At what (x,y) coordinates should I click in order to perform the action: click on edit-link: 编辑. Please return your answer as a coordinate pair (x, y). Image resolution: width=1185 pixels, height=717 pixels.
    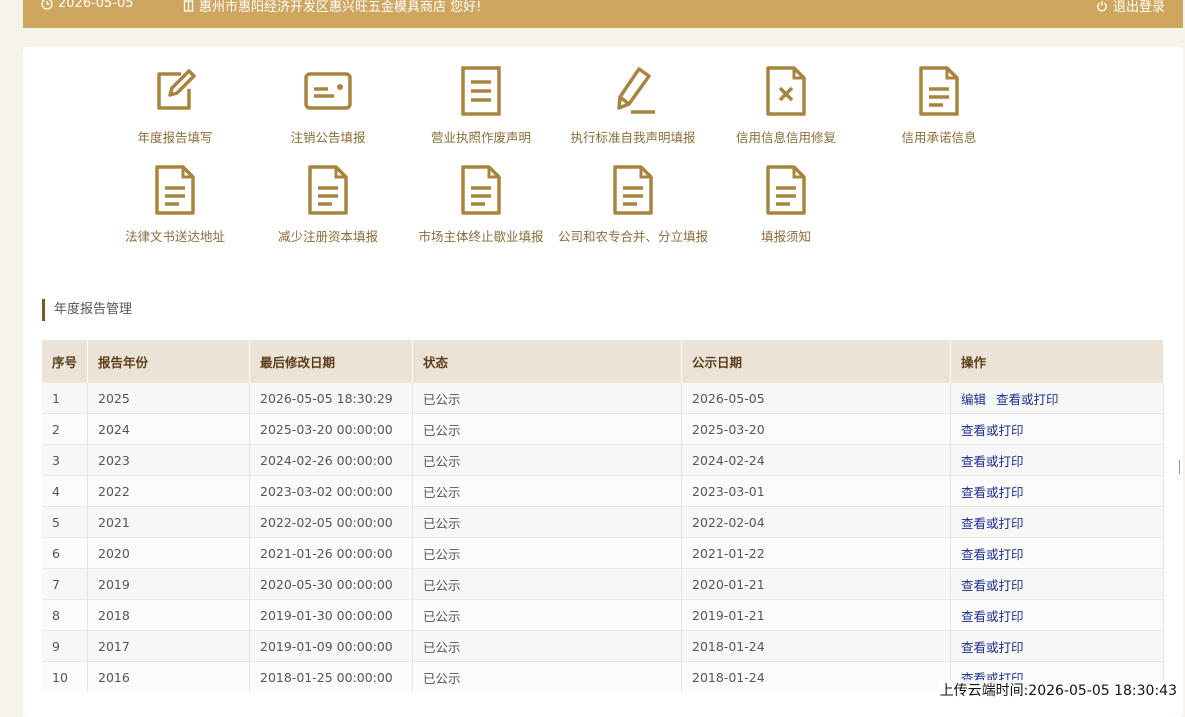
    Looking at the image, I should click on (973, 399).